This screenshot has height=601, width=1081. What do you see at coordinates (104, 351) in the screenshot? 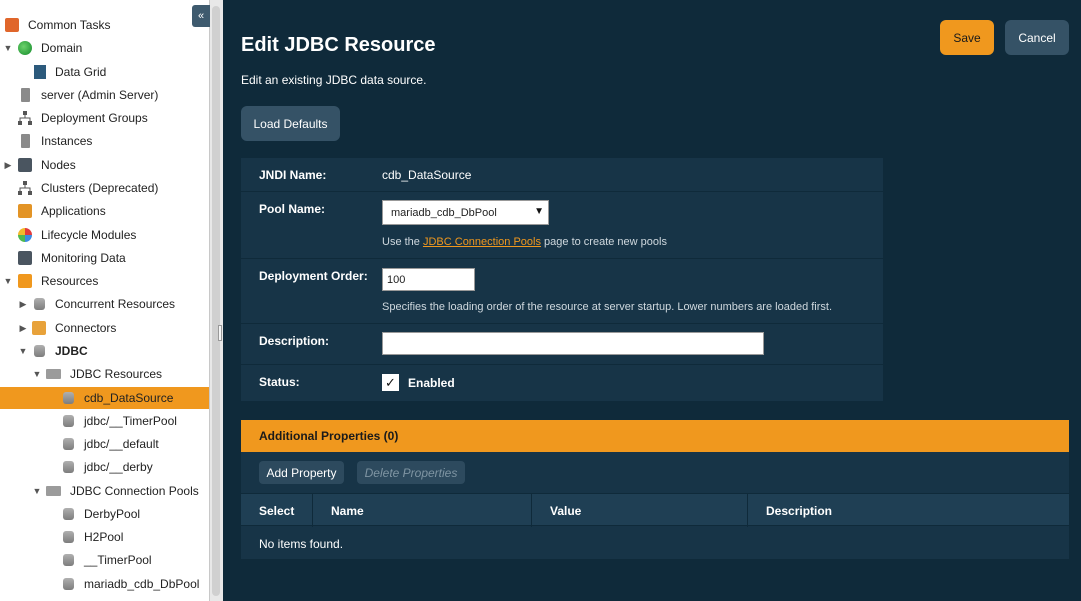
I see `tree-item-jdbc: ▼ JDBC` at bounding box center [104, 351].